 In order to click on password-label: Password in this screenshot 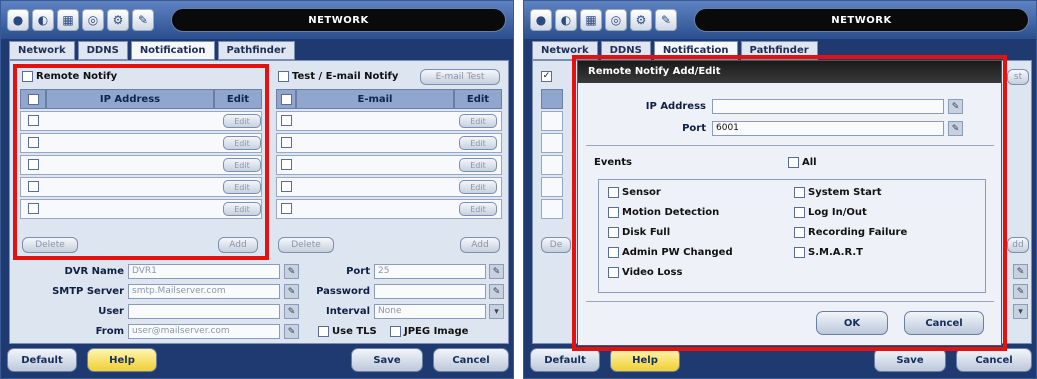, I will do `click(343, 291)`.